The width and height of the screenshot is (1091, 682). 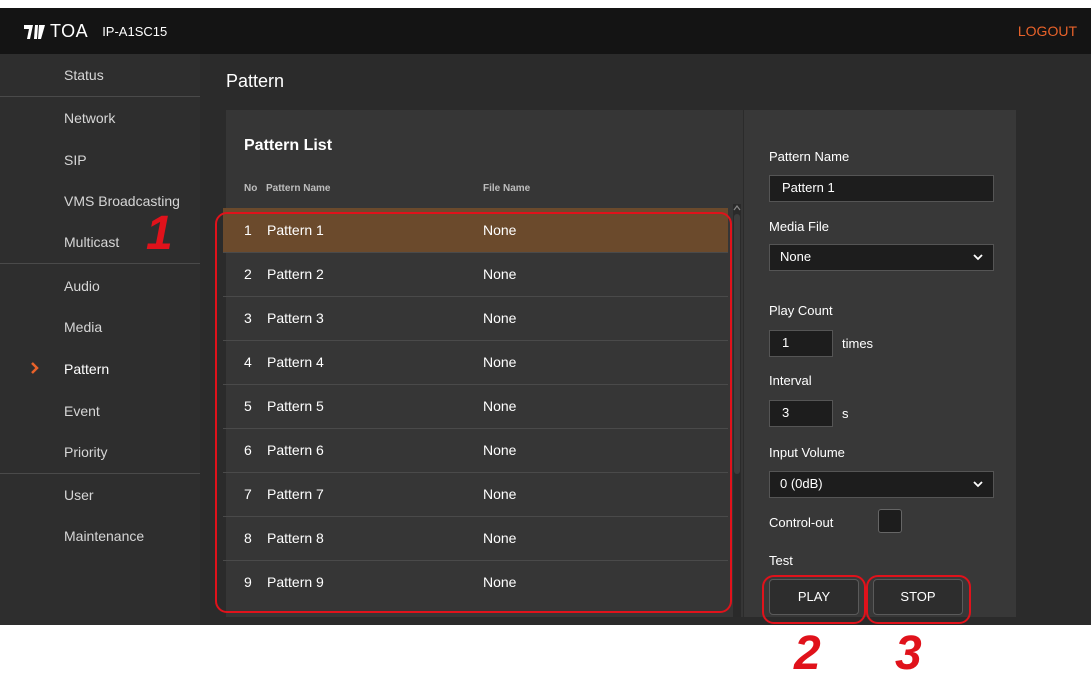 I want to click on row-number: 7, so click(x=248, y=494).